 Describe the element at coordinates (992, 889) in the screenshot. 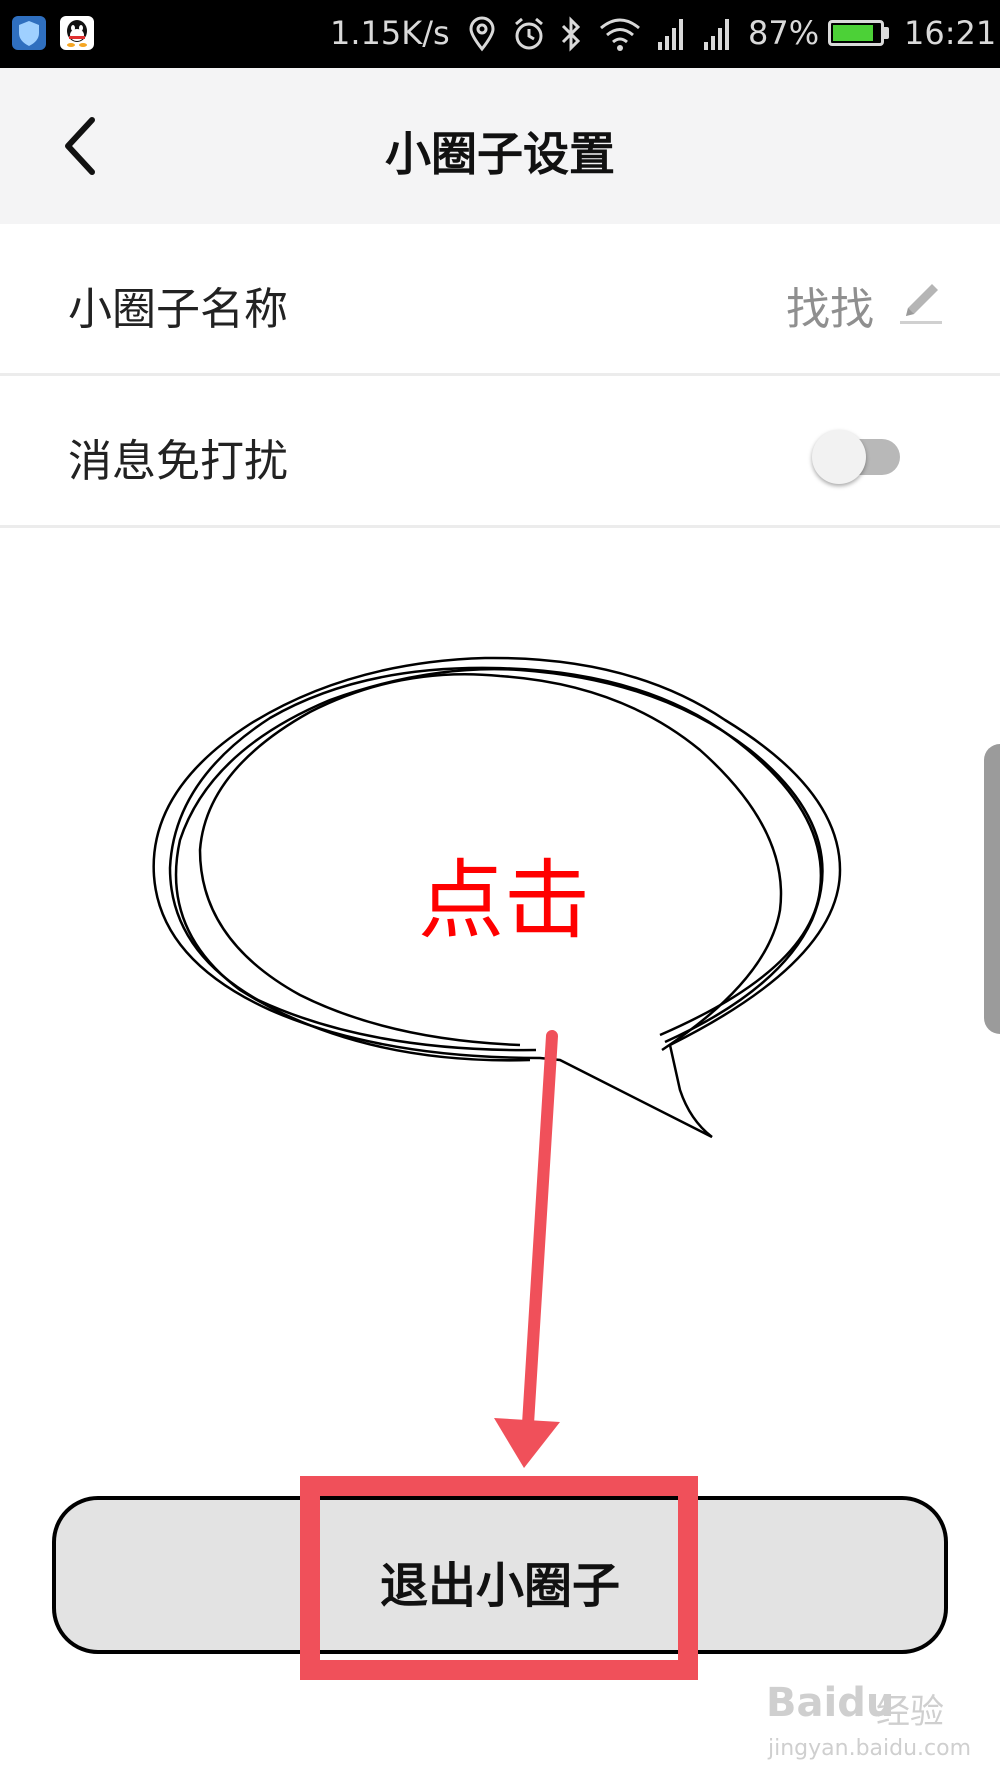

I see `edge-scroll-handle` at that location.